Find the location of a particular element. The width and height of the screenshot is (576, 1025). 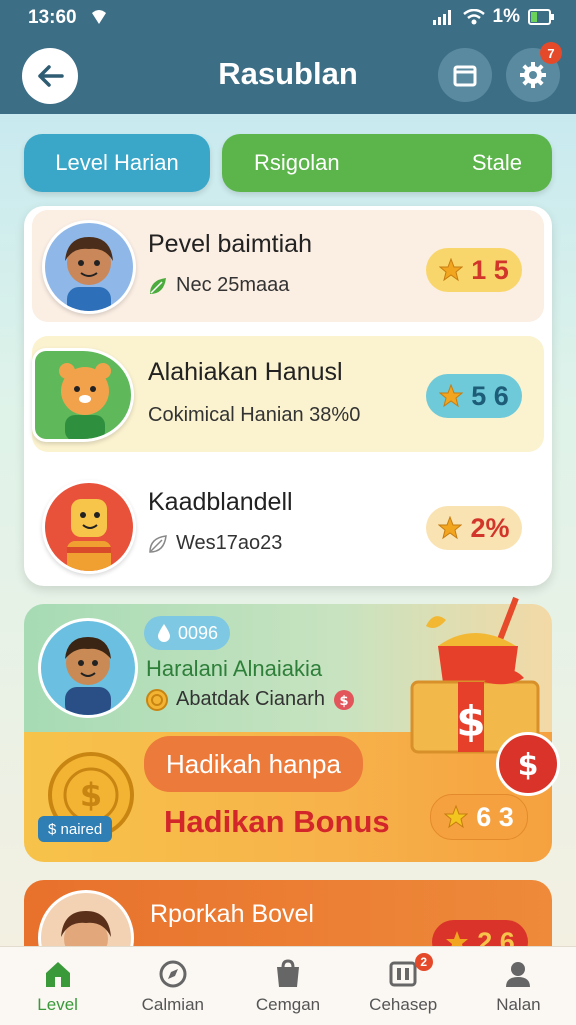

shop-icon is located at coordinates (288, 973).